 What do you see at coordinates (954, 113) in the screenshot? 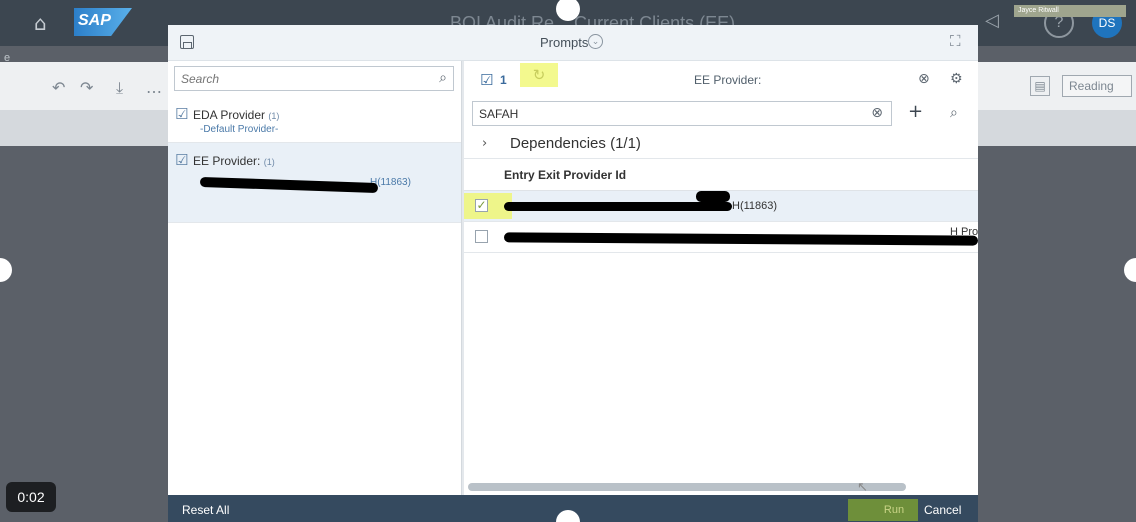
I see `value-search-icon: ⌕` at bounding box center [954, 113].